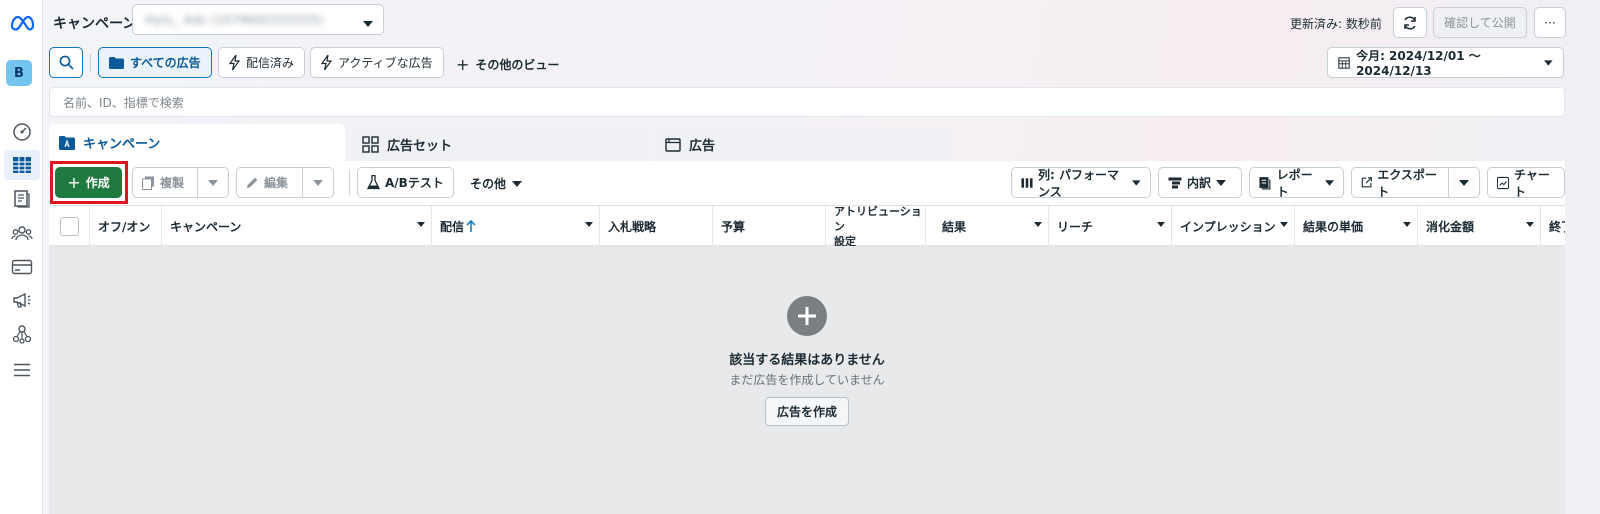 This screenshot has width=1600, height=514. What do you see at coordinates (22, 300) in the screenshot?
I see `megaphone-icon` at bounding box center [22, 300].